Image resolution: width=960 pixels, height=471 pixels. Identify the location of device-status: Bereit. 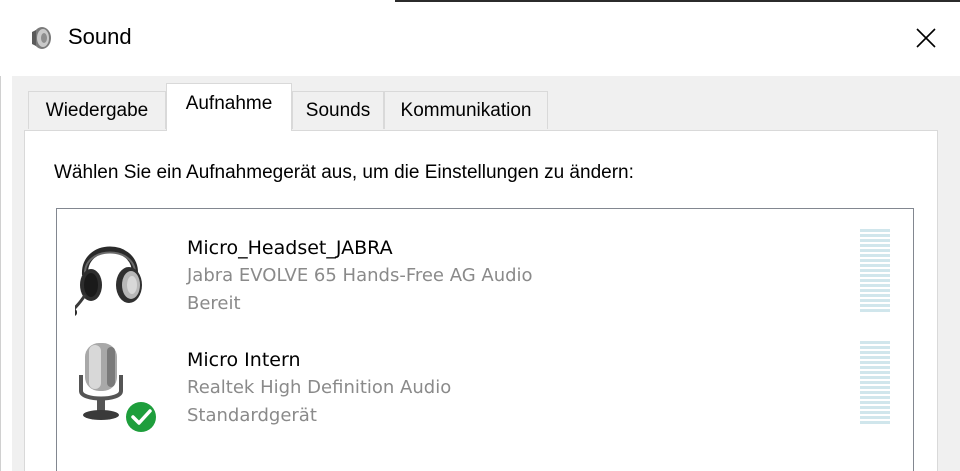
(214, 303).